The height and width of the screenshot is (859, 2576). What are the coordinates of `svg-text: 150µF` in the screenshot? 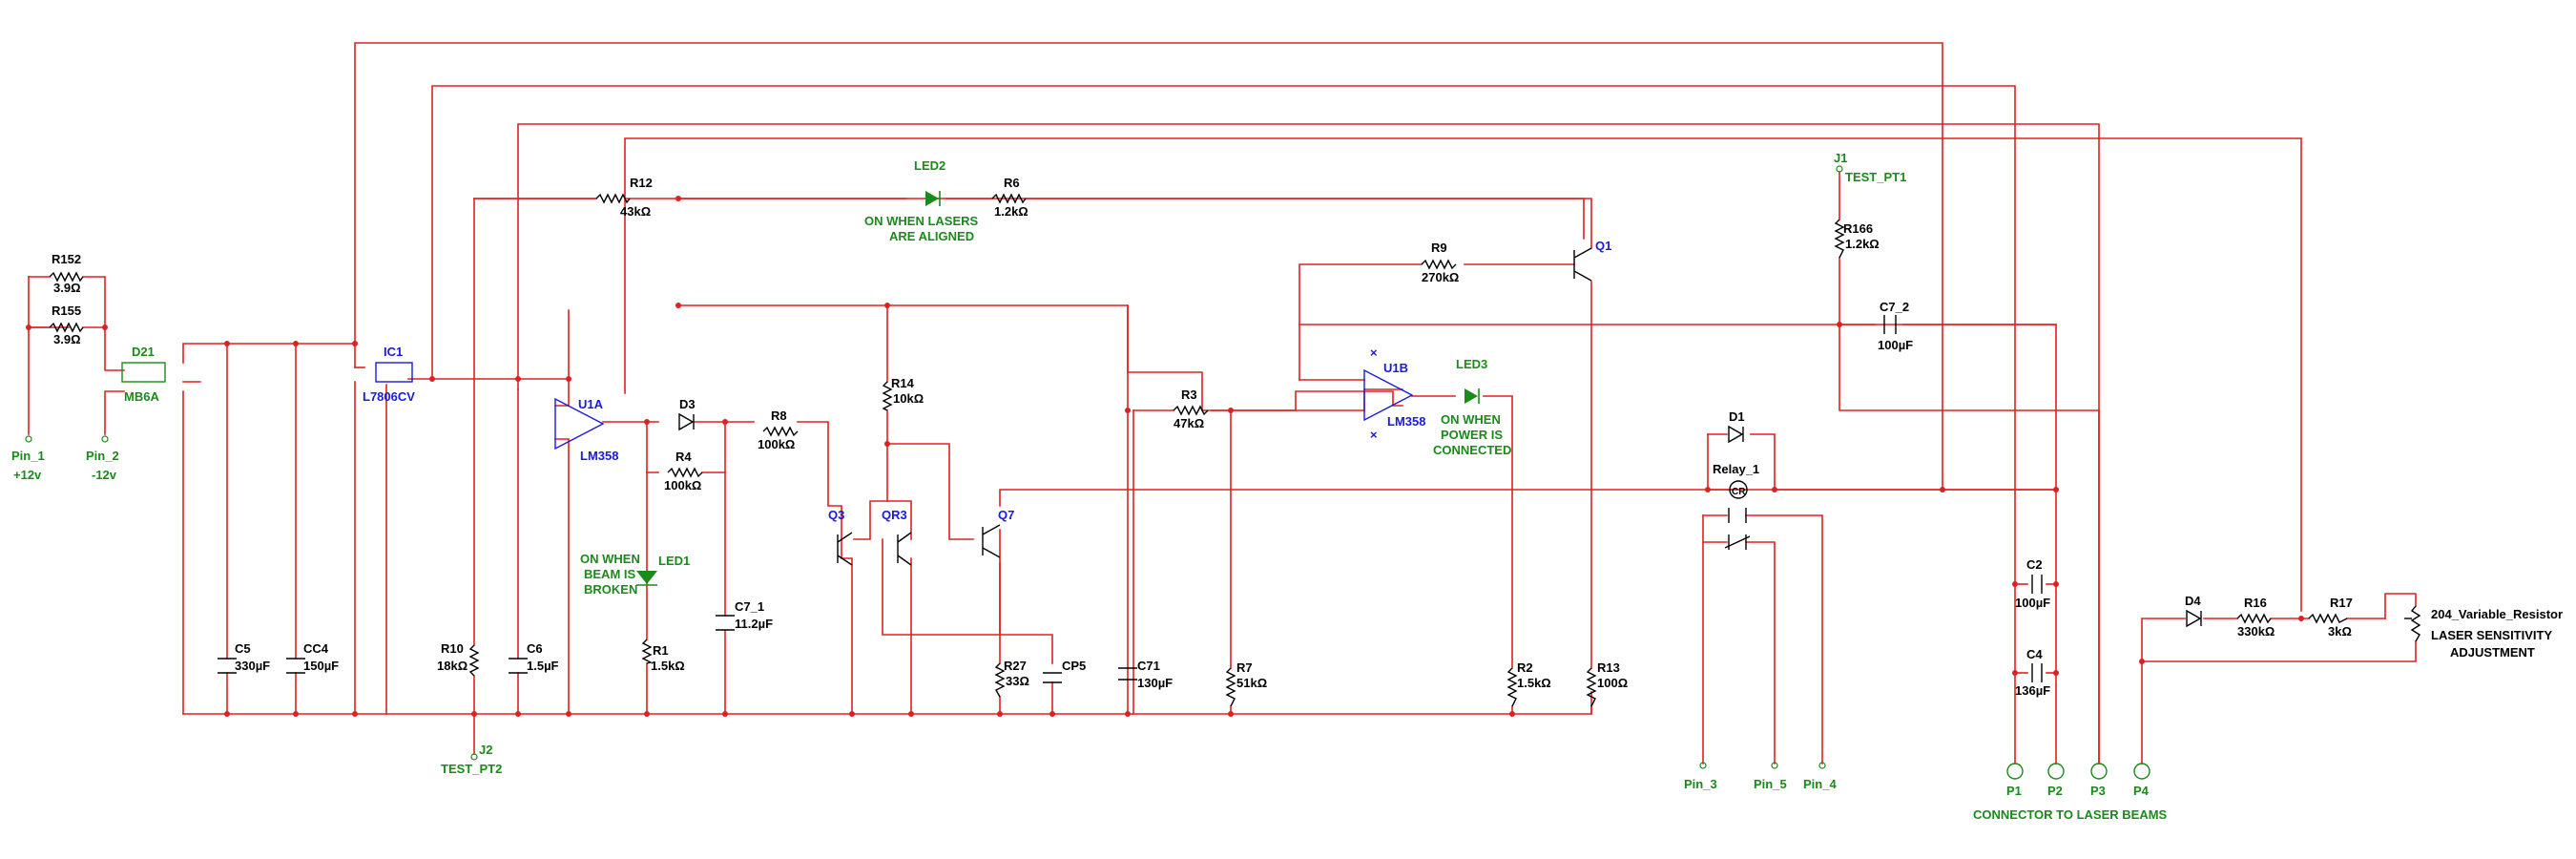 It's located at (321, 666).